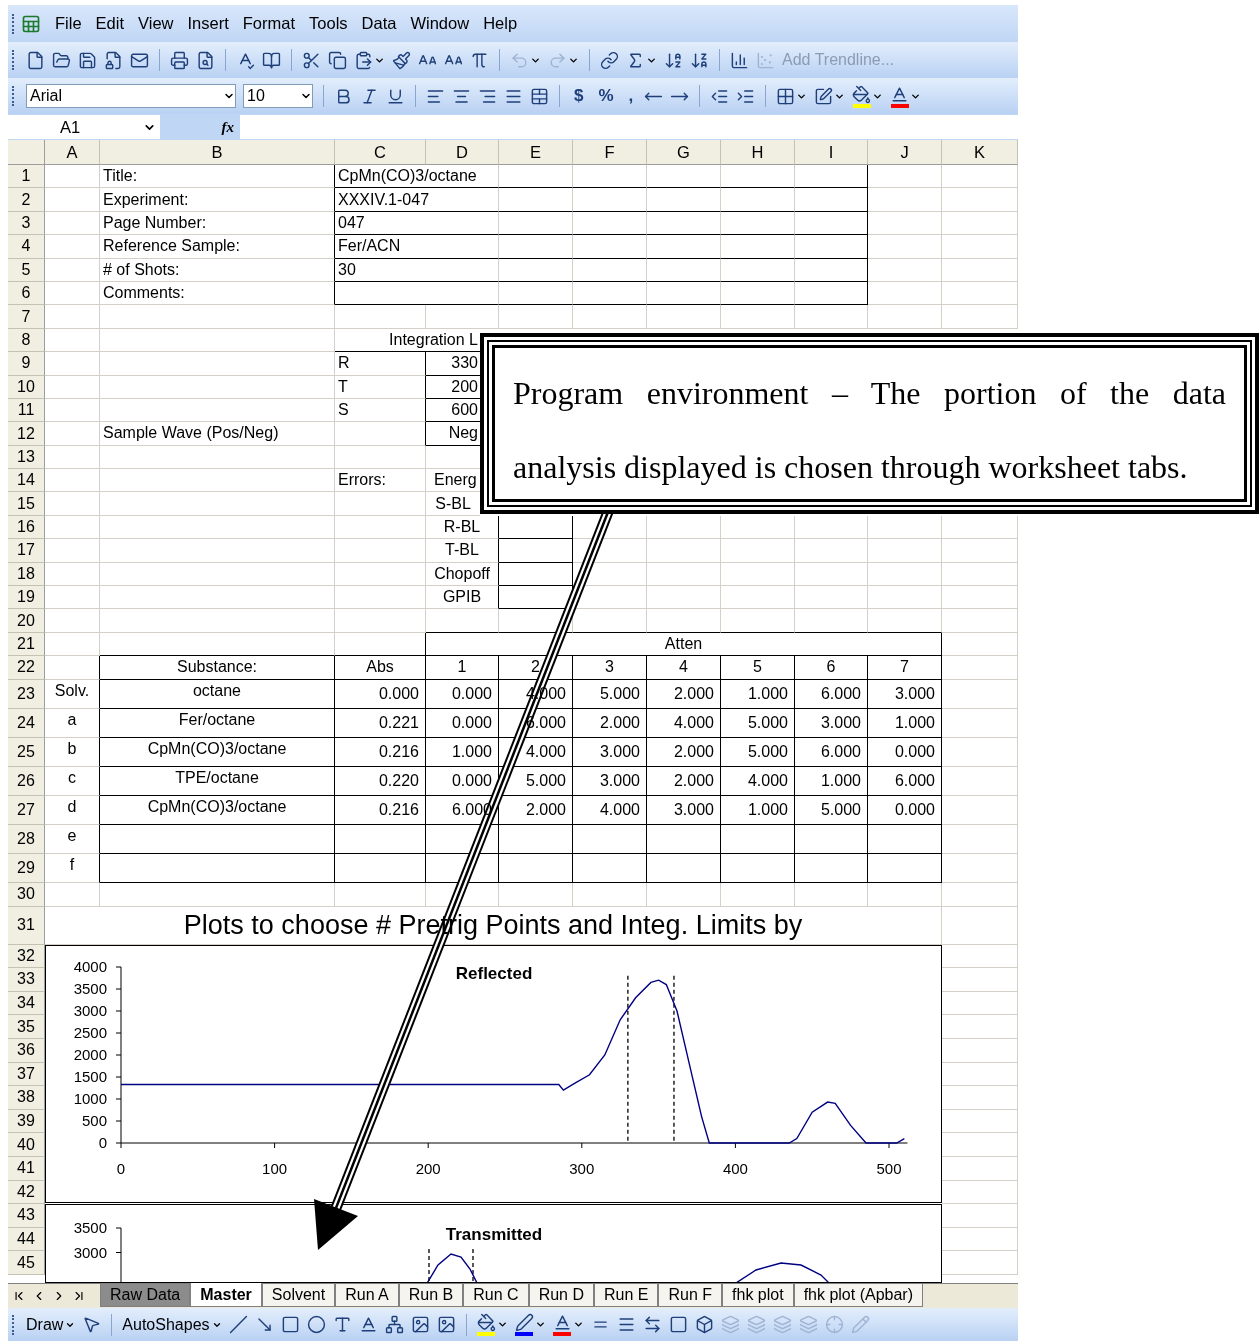  I want to click on row-header: 31, so click(26, 925).